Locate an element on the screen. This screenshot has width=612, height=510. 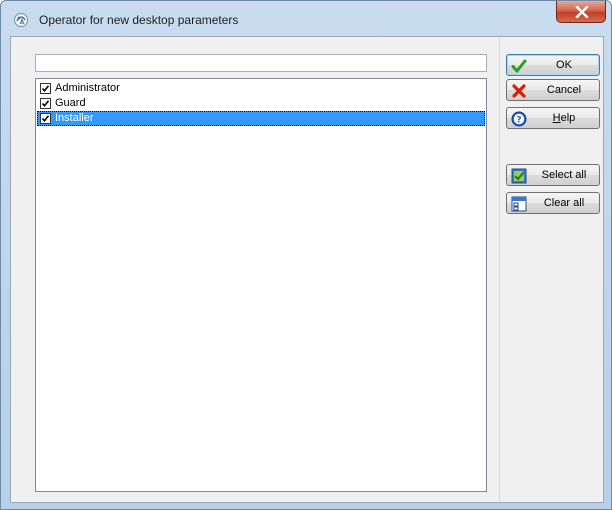
clear-all-icon is located at coordinates (519, 204).